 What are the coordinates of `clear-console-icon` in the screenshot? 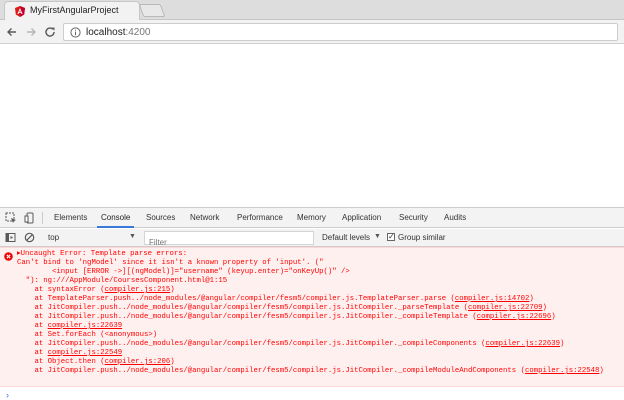 It's located at (29, 237).